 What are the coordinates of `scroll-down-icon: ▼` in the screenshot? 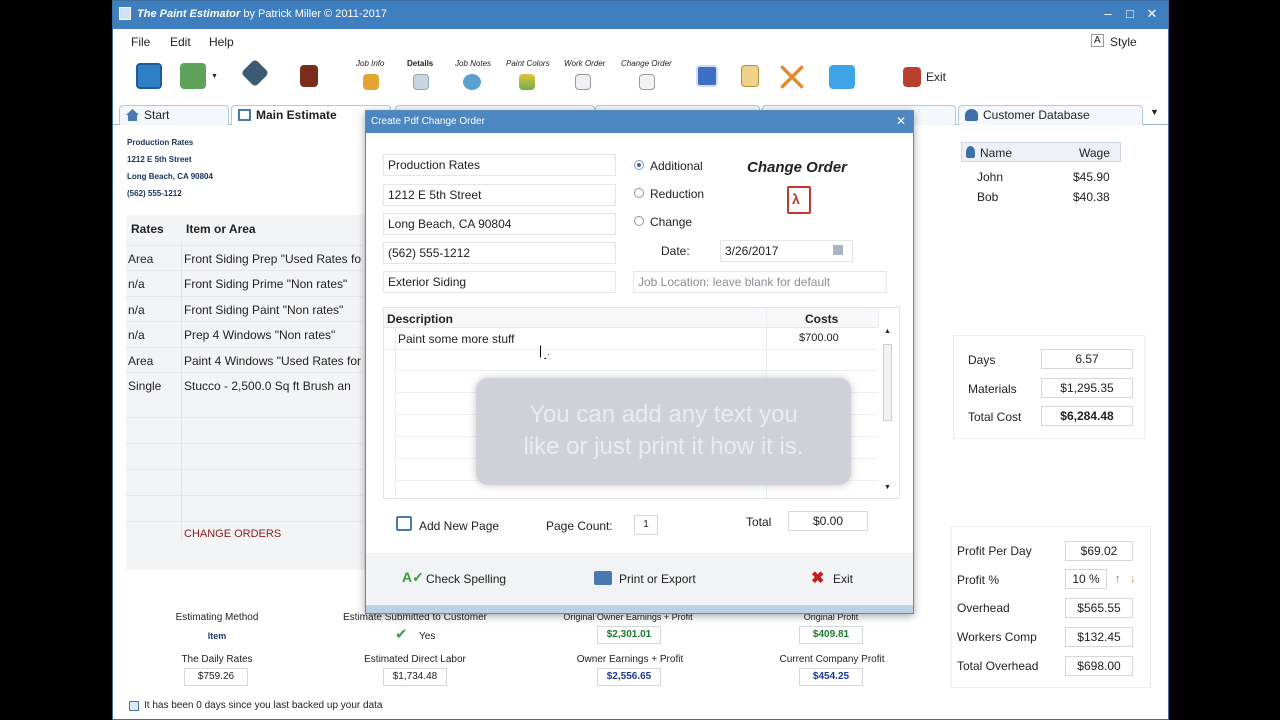 It's located at (887, 487).